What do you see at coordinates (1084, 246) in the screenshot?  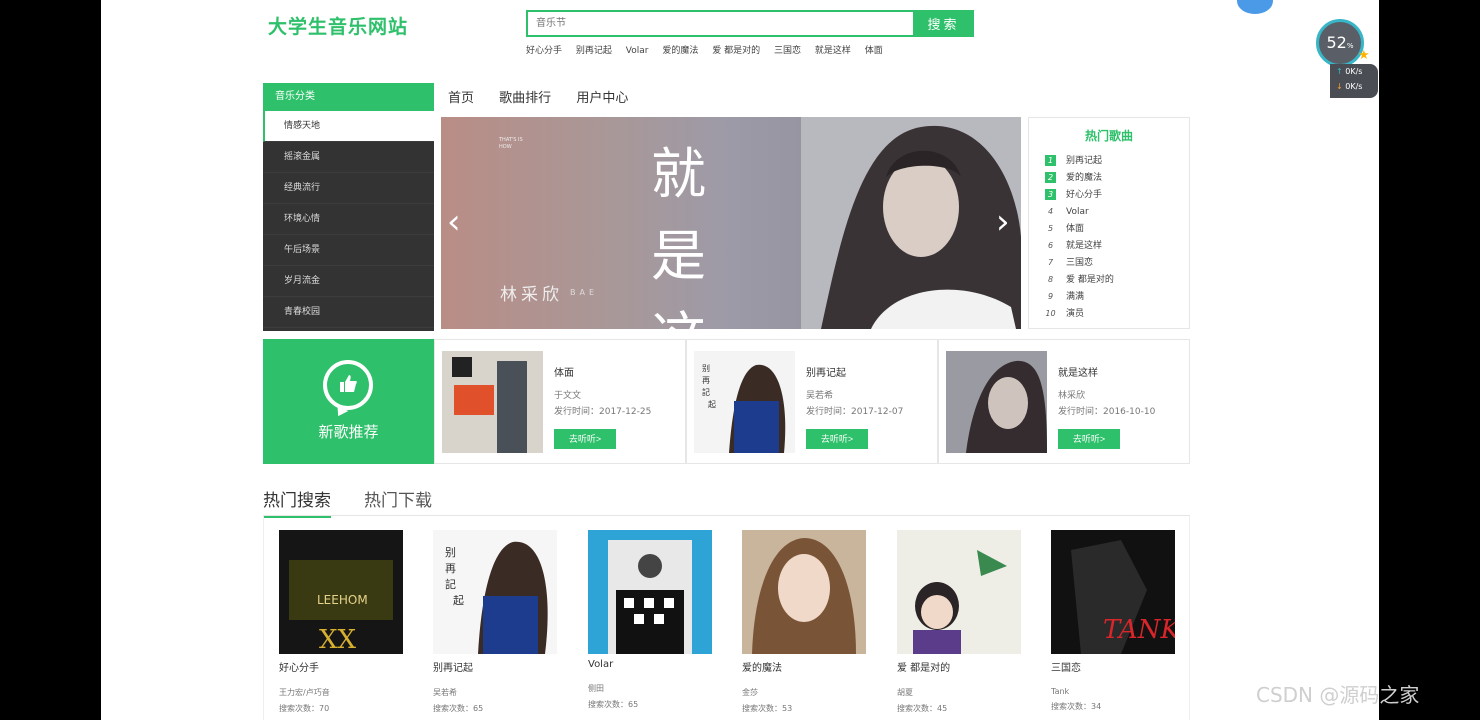 I see `hot-song-name: 就是这样` at bounding box center [1084, 246].